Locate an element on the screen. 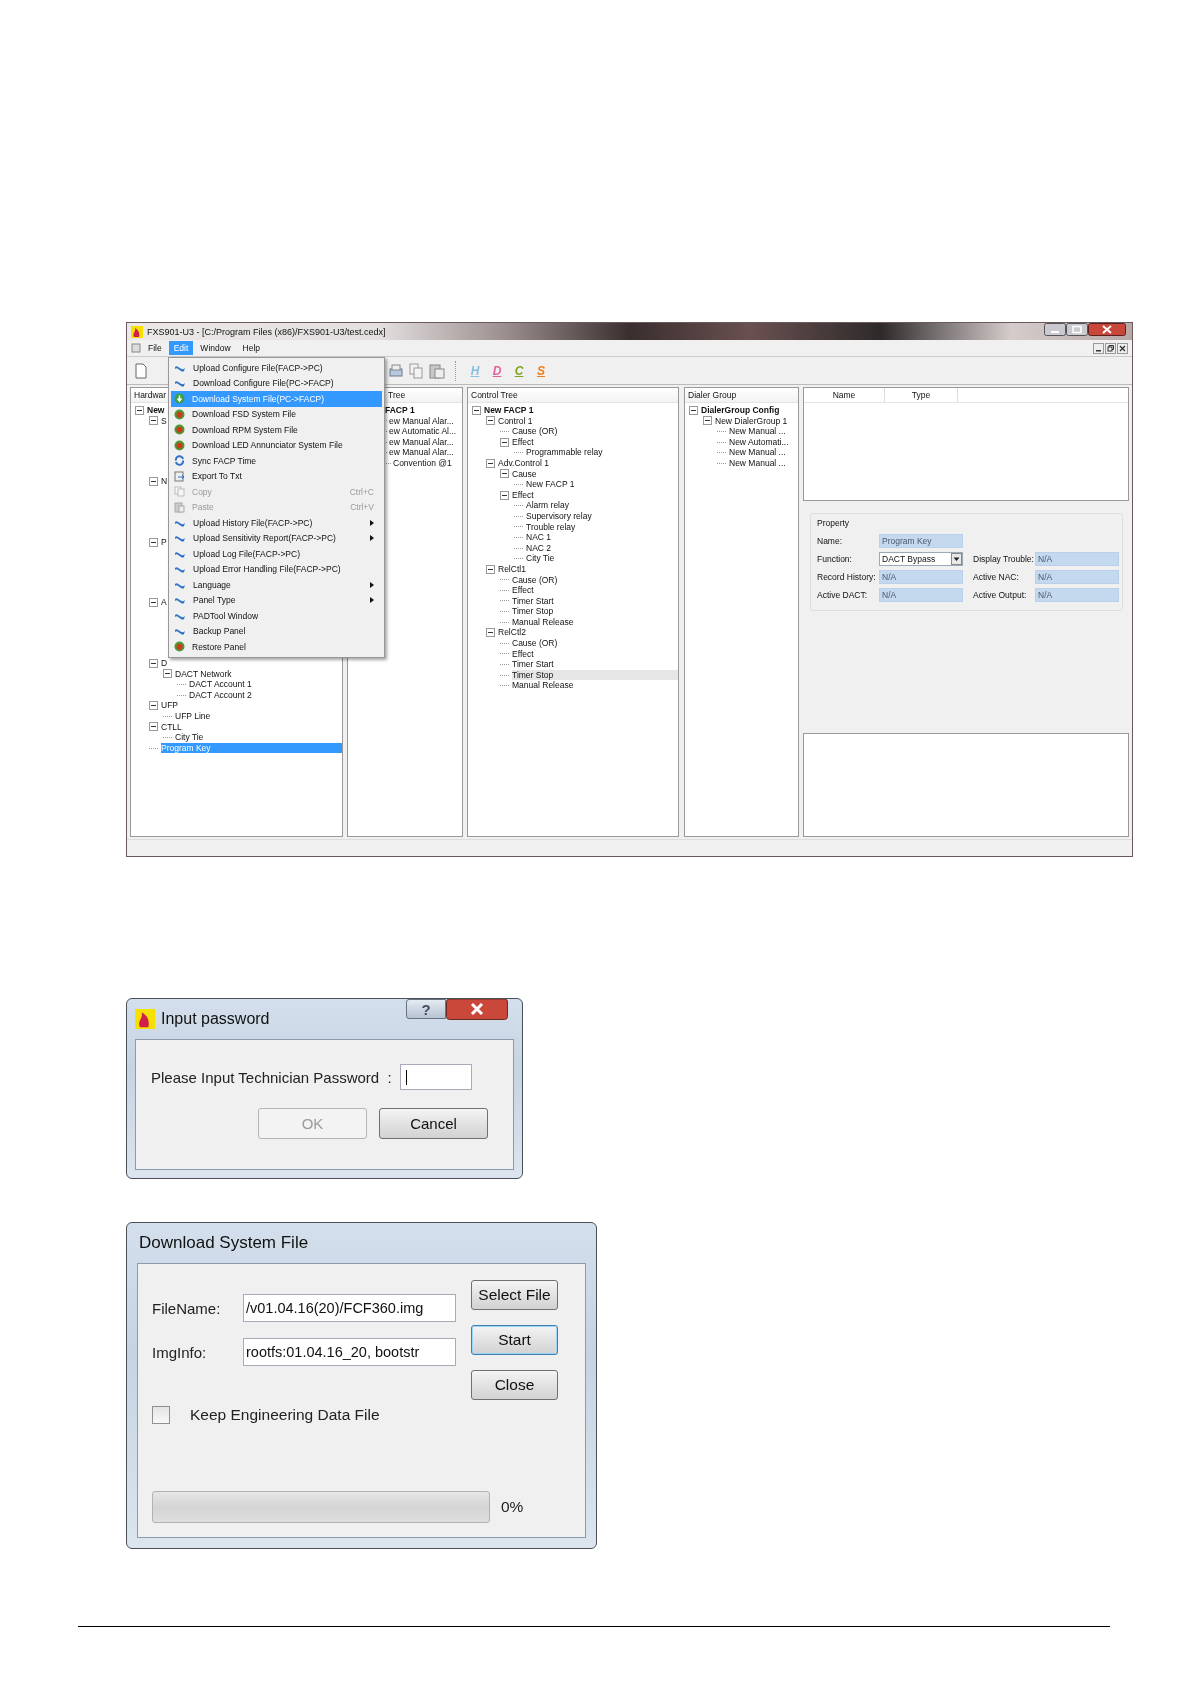 The width and height of the screenshot is (1190, 1684). menu-item: Backup Panel is located at coordinates (276, 631).